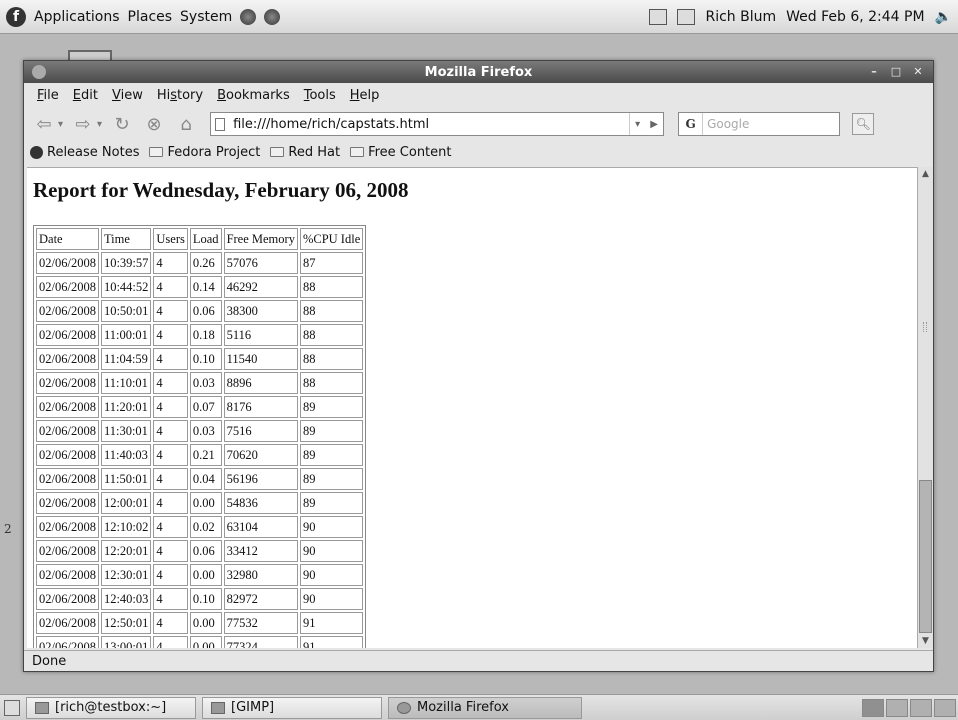  Describe the element at coordinates (127, 95) in the screenshot. I see `menu-item: View` at that location.